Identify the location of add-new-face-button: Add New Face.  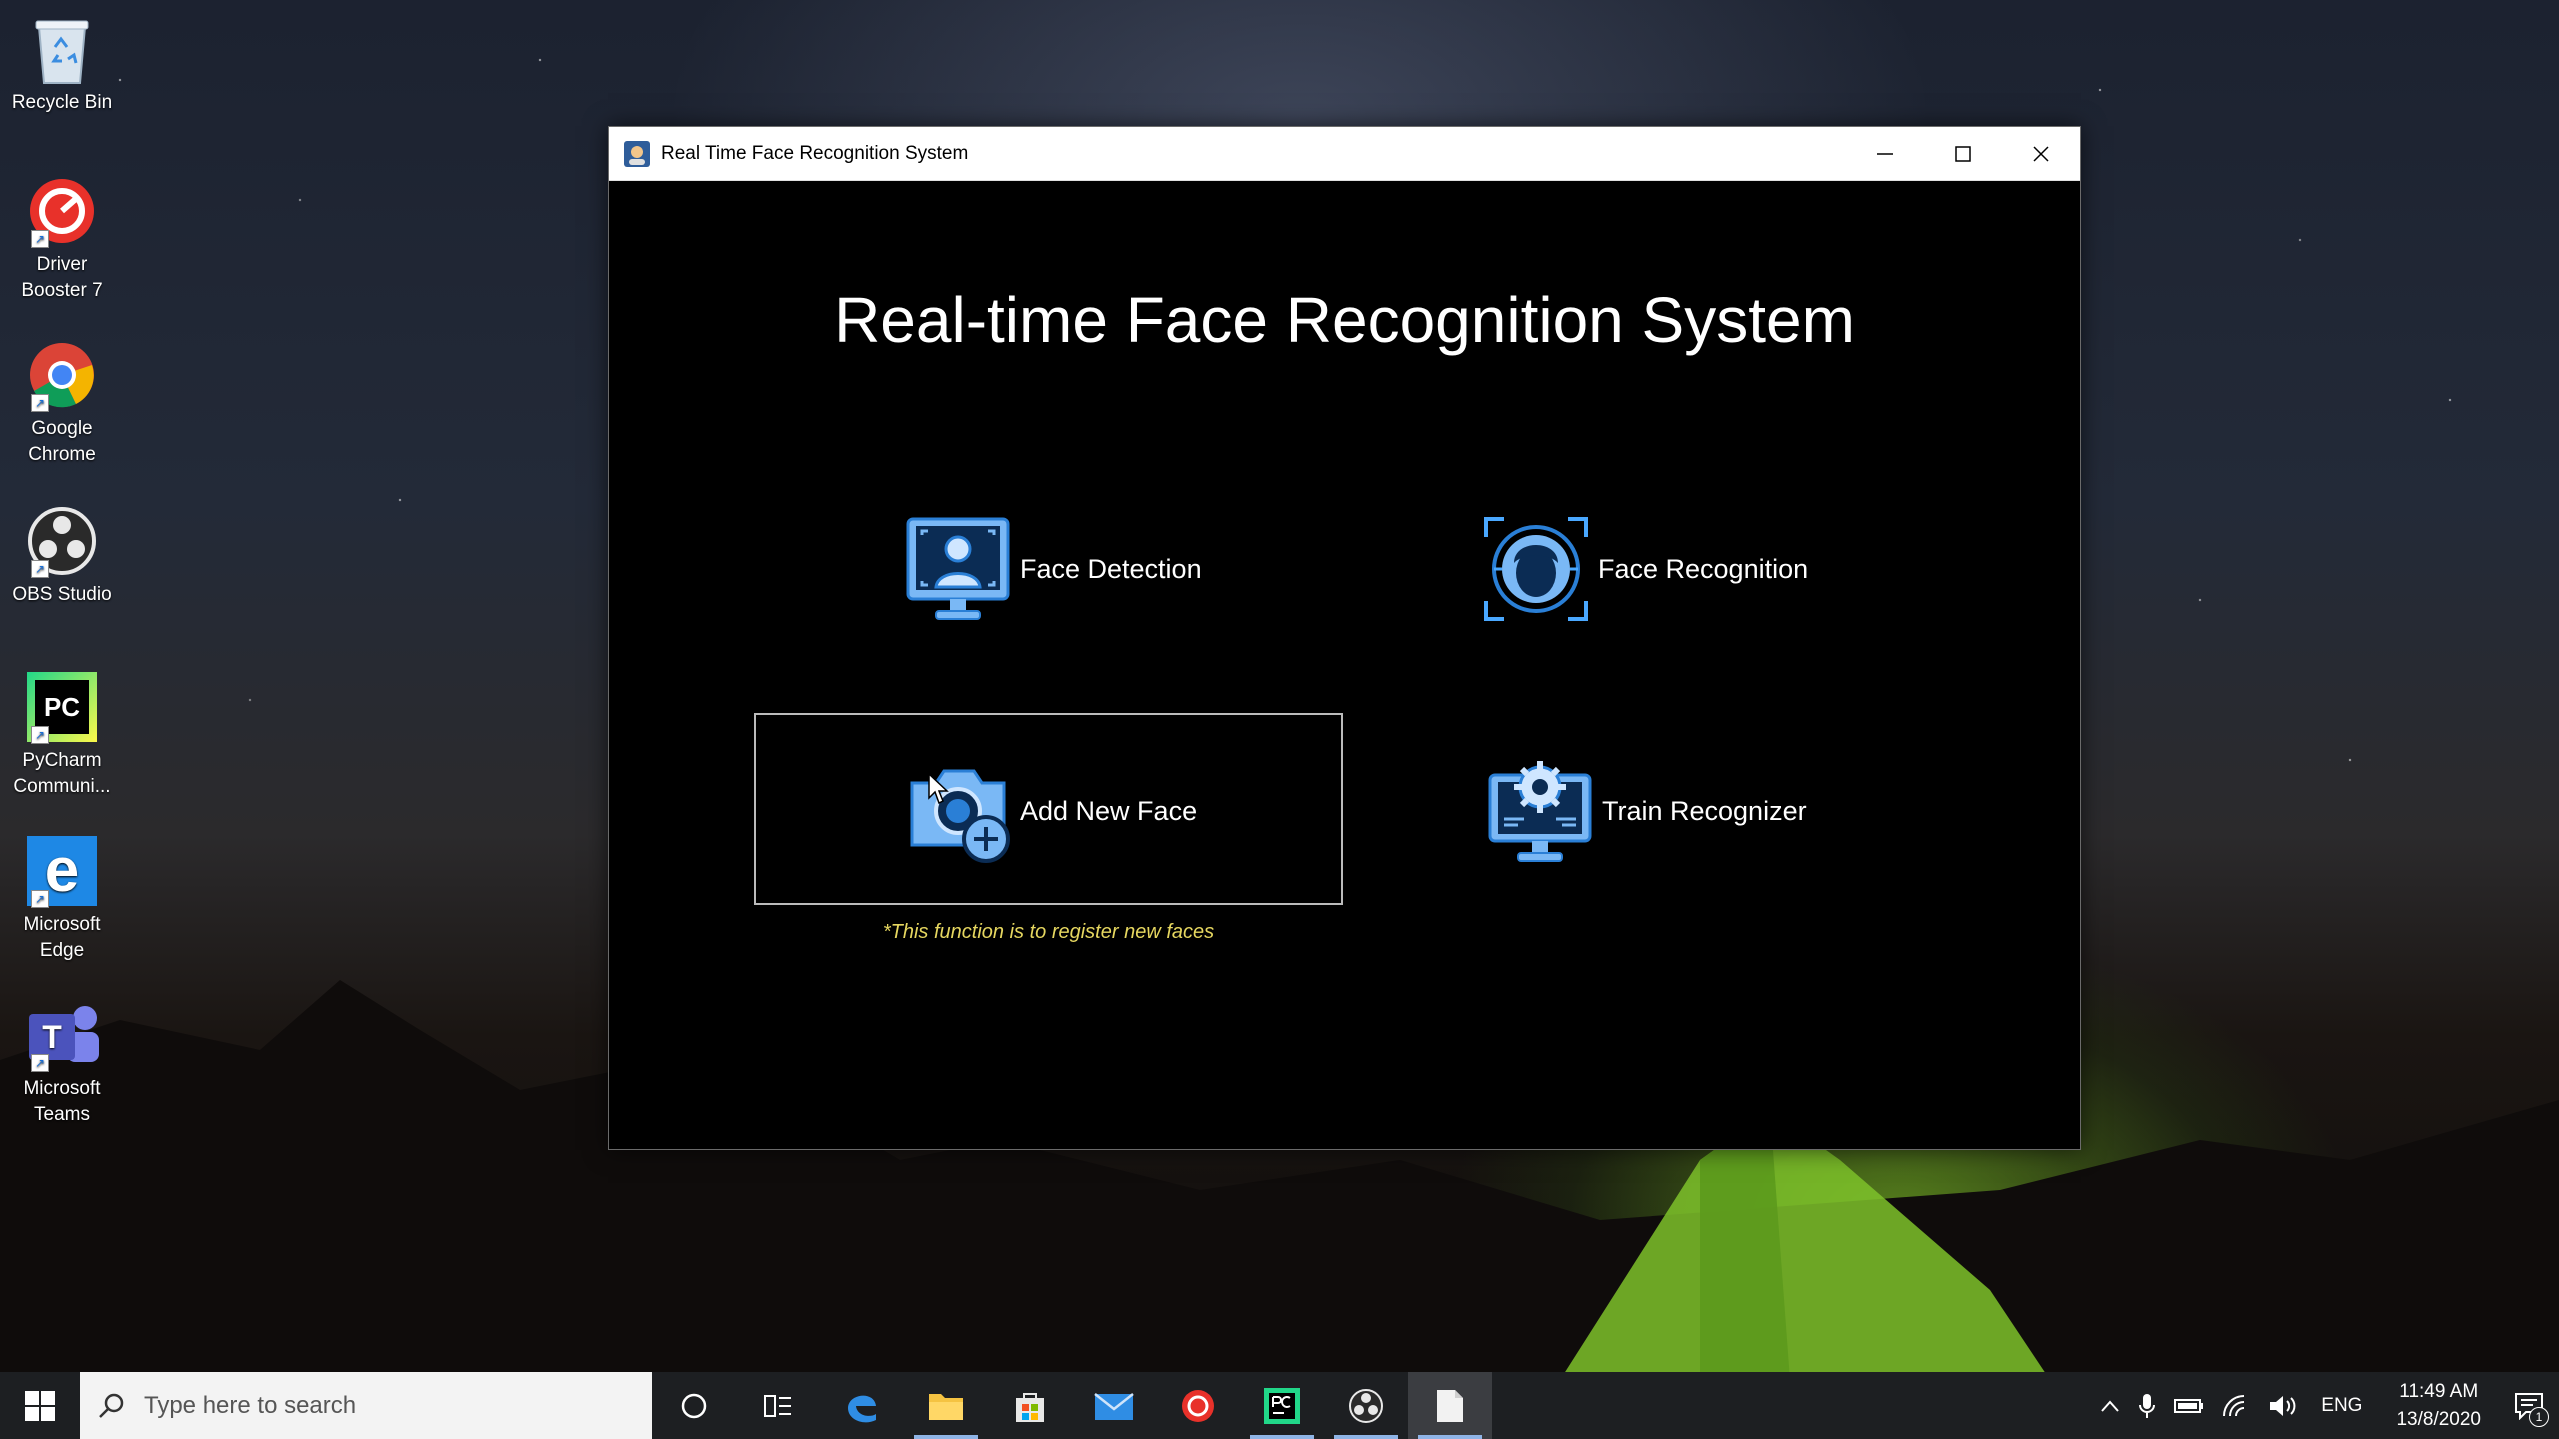
(1049, 811).